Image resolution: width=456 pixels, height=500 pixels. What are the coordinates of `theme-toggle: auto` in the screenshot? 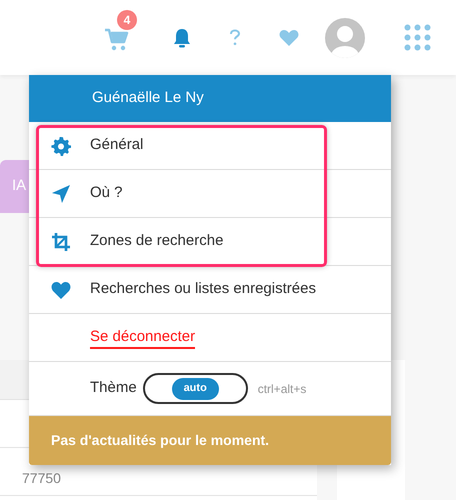 It's located at (195, 388).